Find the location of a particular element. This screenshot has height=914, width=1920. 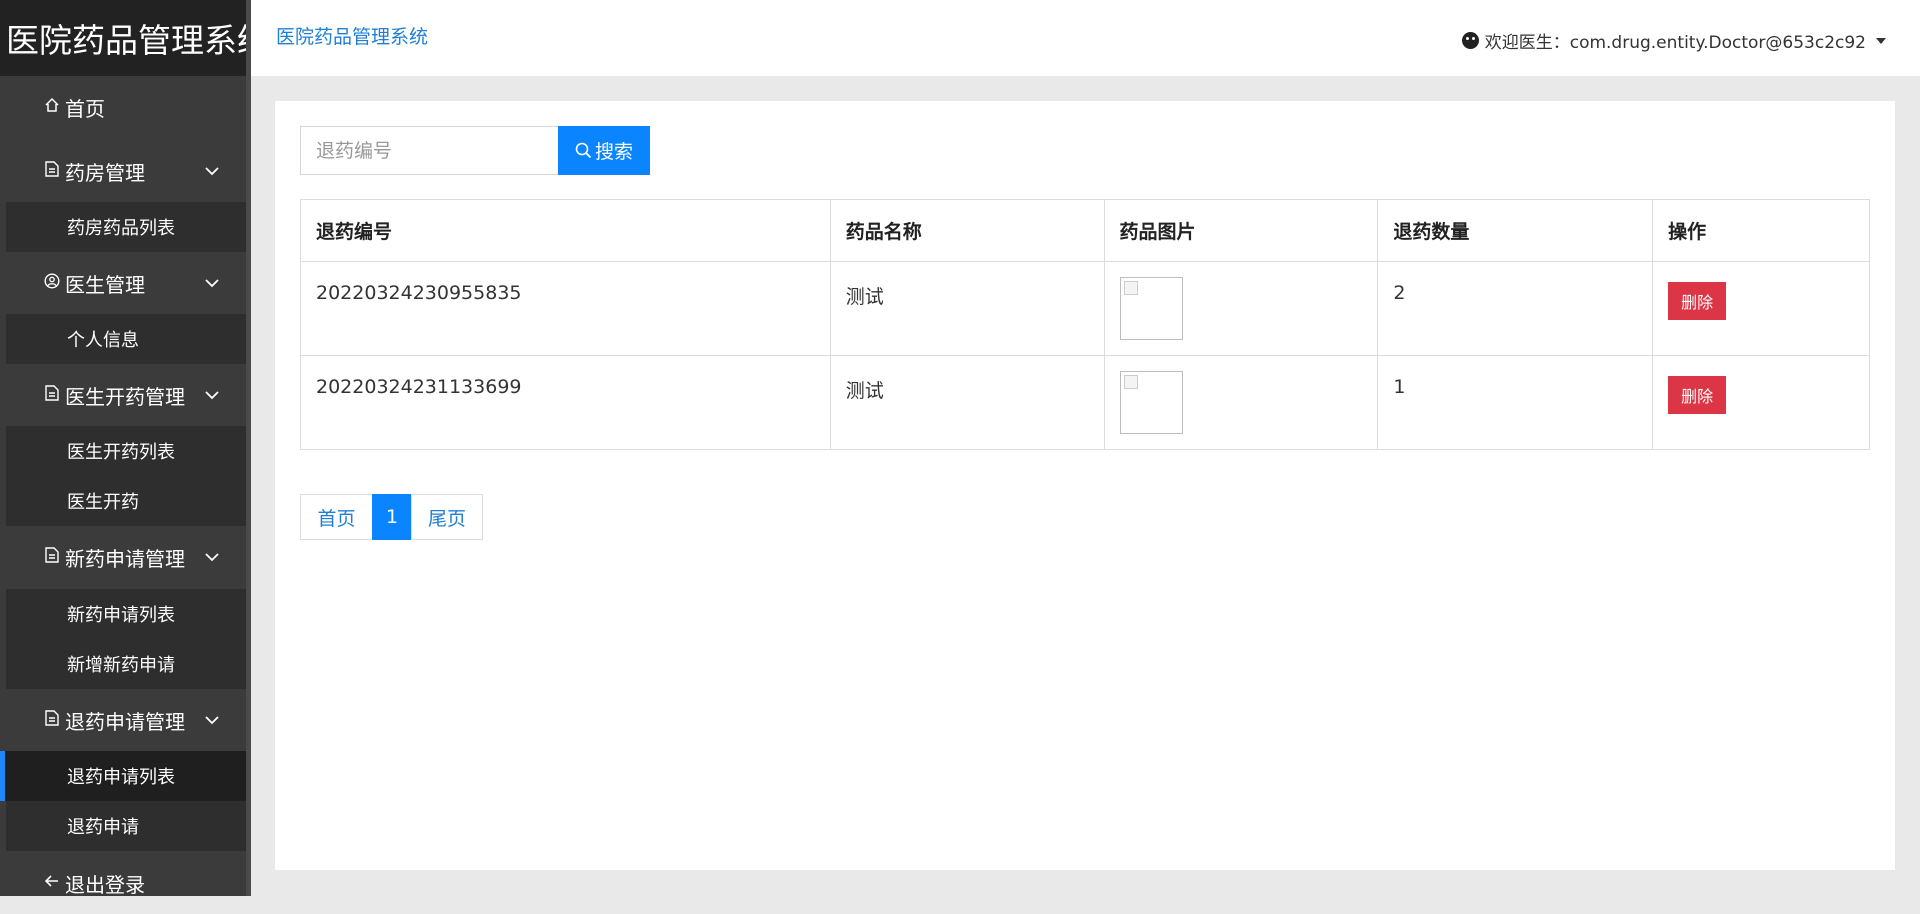

sidebar-item-logout: 退出登录 is located at coordinates (123, 883).